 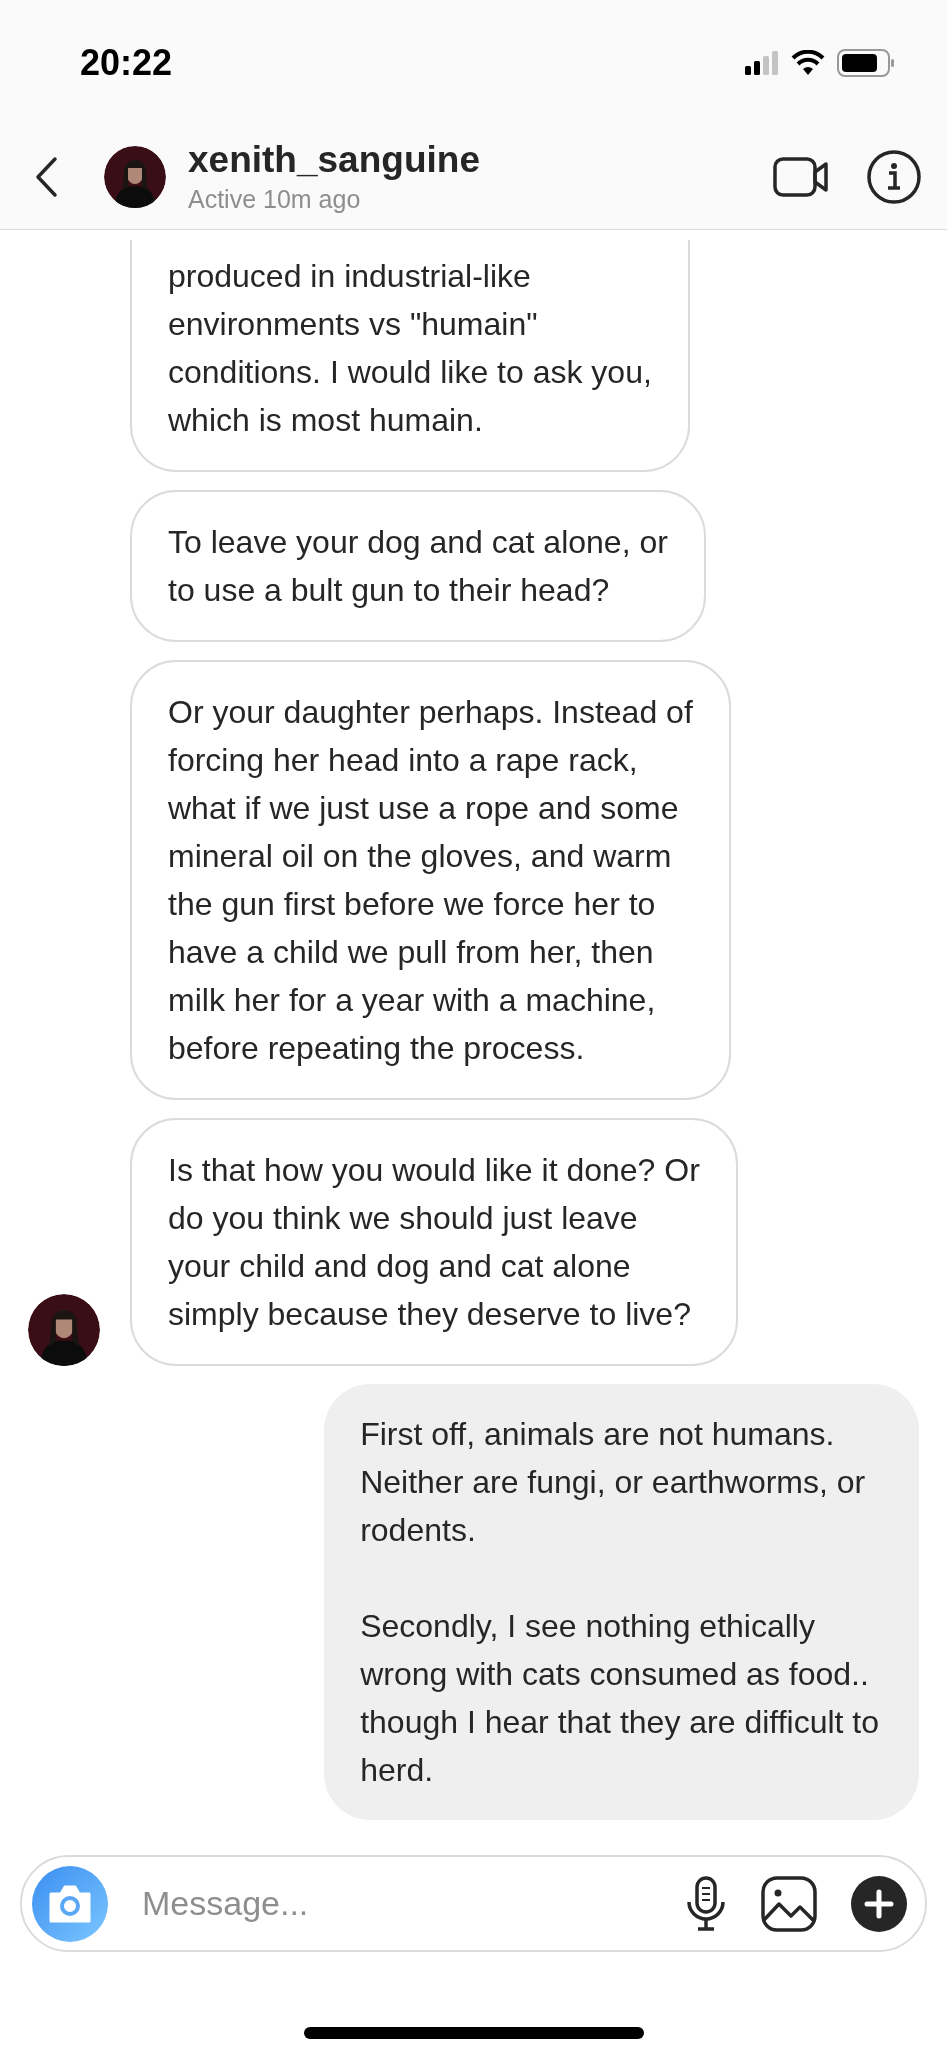 What do you see at coordinates (801, 177) in the screenshot?
I see `video-call-button` at bounding box center [801, 177].